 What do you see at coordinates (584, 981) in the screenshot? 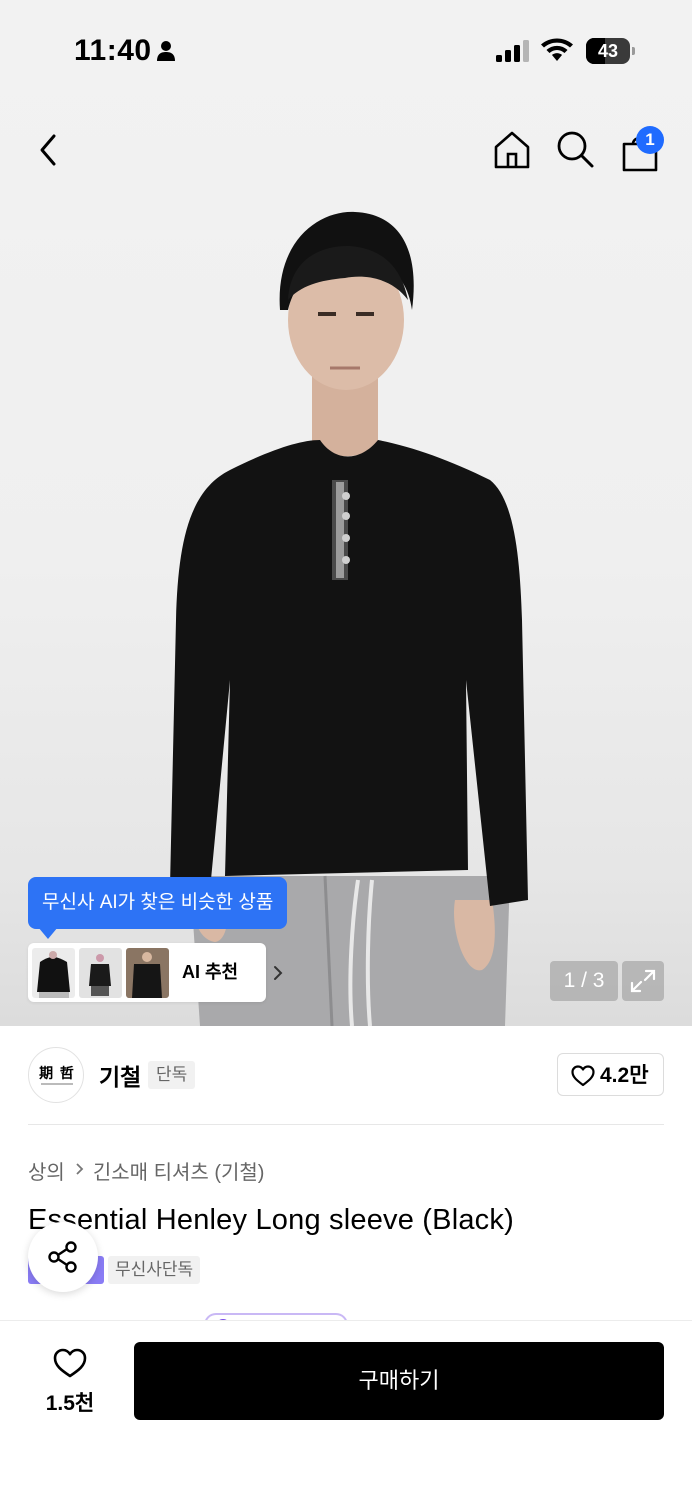
I see `image-page-indicator: 1 / 3` at bounding box center [584, 981].